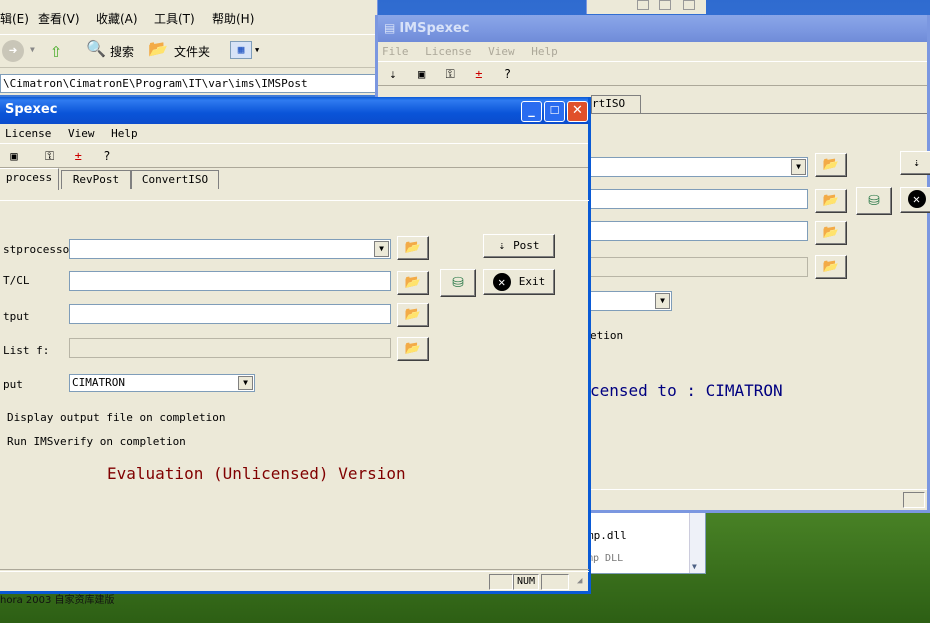 This screenshot has height=623, width=930. Describe the element at coordinates (174, 18) in the screenshot. I see `menu-tools: 工具(T)` at that location.